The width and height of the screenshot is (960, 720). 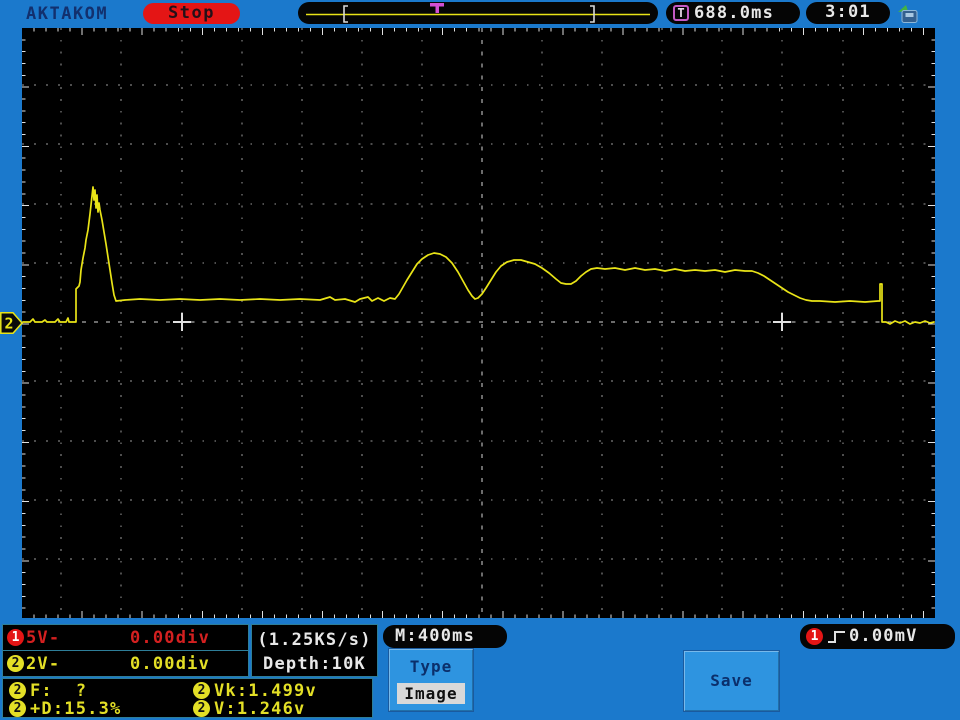 I want to click on ch2-offset: 0.00div, so click(x=170, y=664).